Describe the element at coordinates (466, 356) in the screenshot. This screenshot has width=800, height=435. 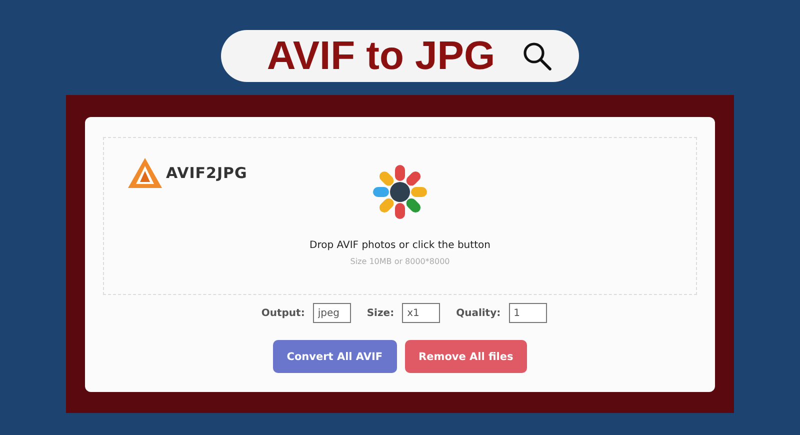
I see `remove-button: Remove All files` at that location.